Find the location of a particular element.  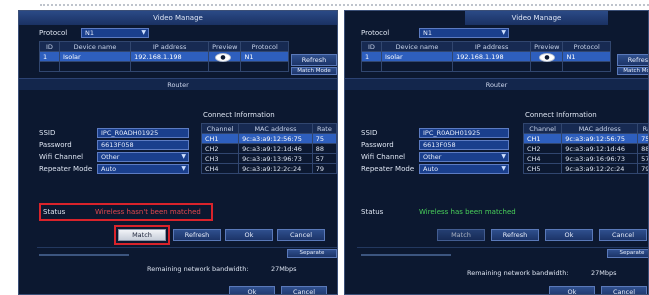

window-title: Video Manage is located at coordinates (178, 18).